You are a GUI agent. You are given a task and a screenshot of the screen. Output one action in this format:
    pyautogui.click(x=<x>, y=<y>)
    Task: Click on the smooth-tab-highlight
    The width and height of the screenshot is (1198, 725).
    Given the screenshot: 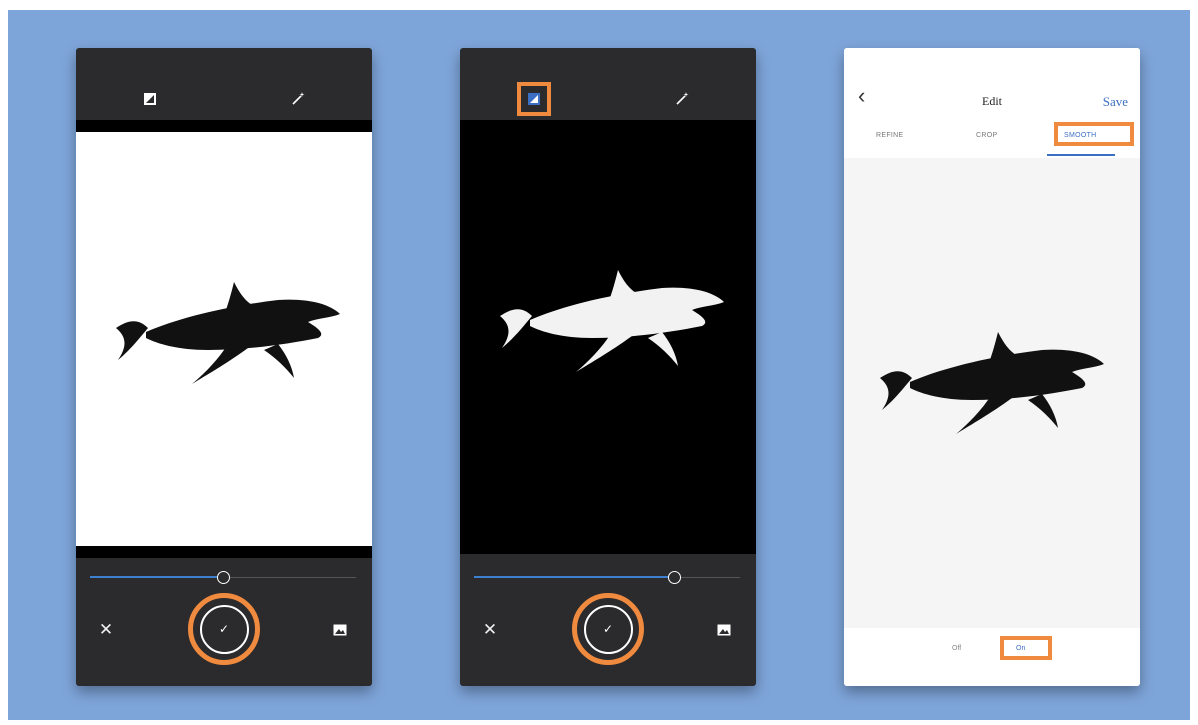 What is the action you would take?
    pyautogui.click(x=1094, y=134)
    